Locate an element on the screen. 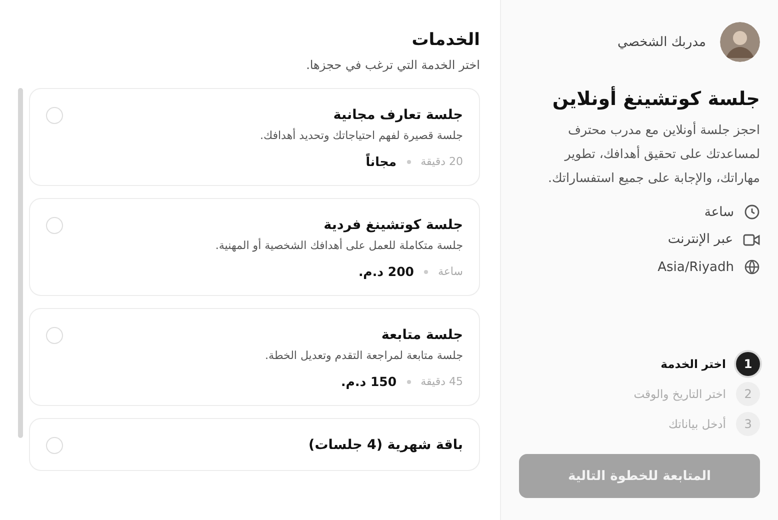 The height and width of the screenshot is (520, 778). service-duration: 45 دقيقة is located at coordinates (441, 381).